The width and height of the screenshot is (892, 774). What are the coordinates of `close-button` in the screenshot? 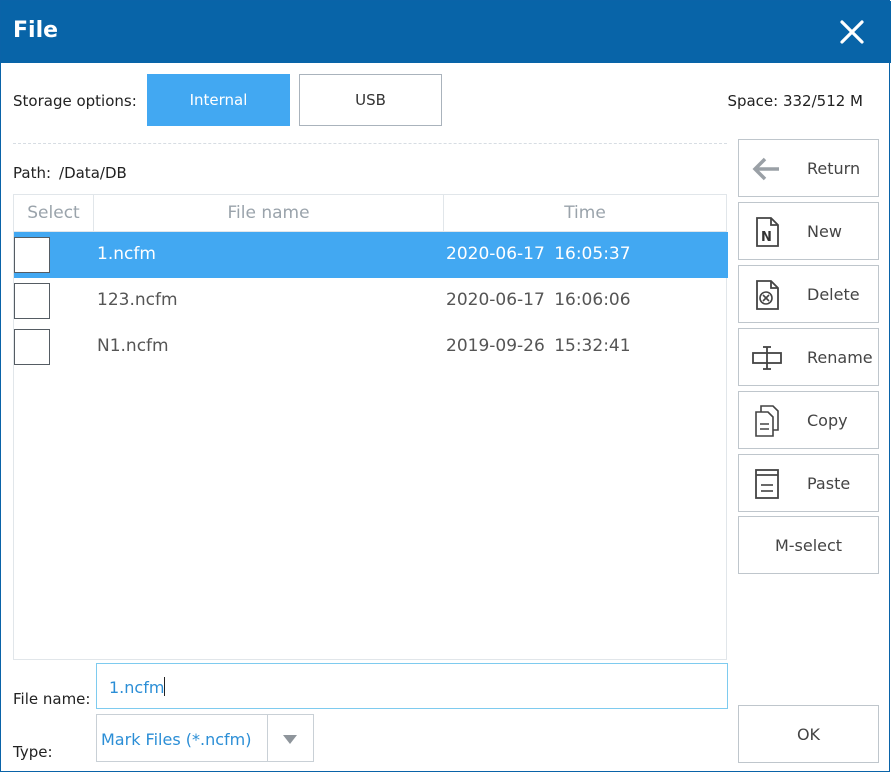 It's located at (852, 32).